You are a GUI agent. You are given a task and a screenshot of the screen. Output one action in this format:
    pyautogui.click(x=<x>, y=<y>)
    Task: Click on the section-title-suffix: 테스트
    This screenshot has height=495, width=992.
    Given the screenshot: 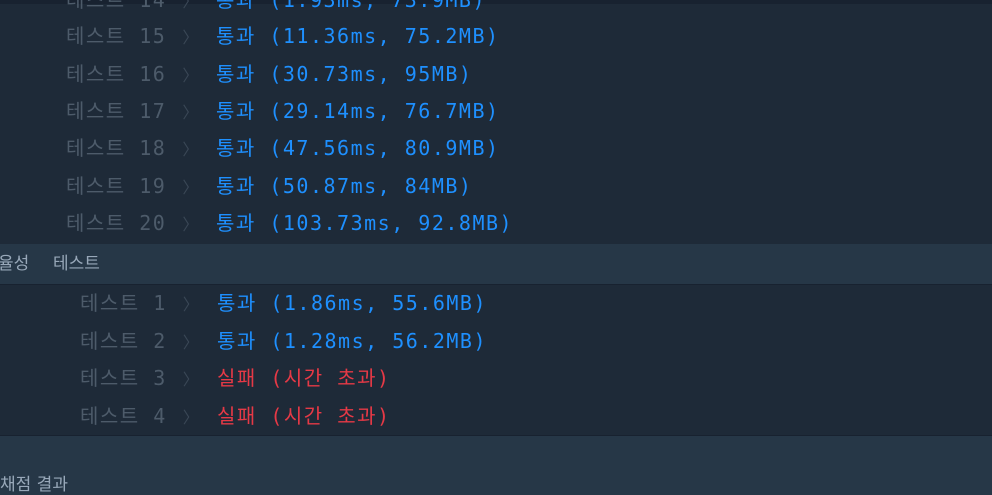 What is the action you would take?
    pyautogui.click(x=76, y=264)
    